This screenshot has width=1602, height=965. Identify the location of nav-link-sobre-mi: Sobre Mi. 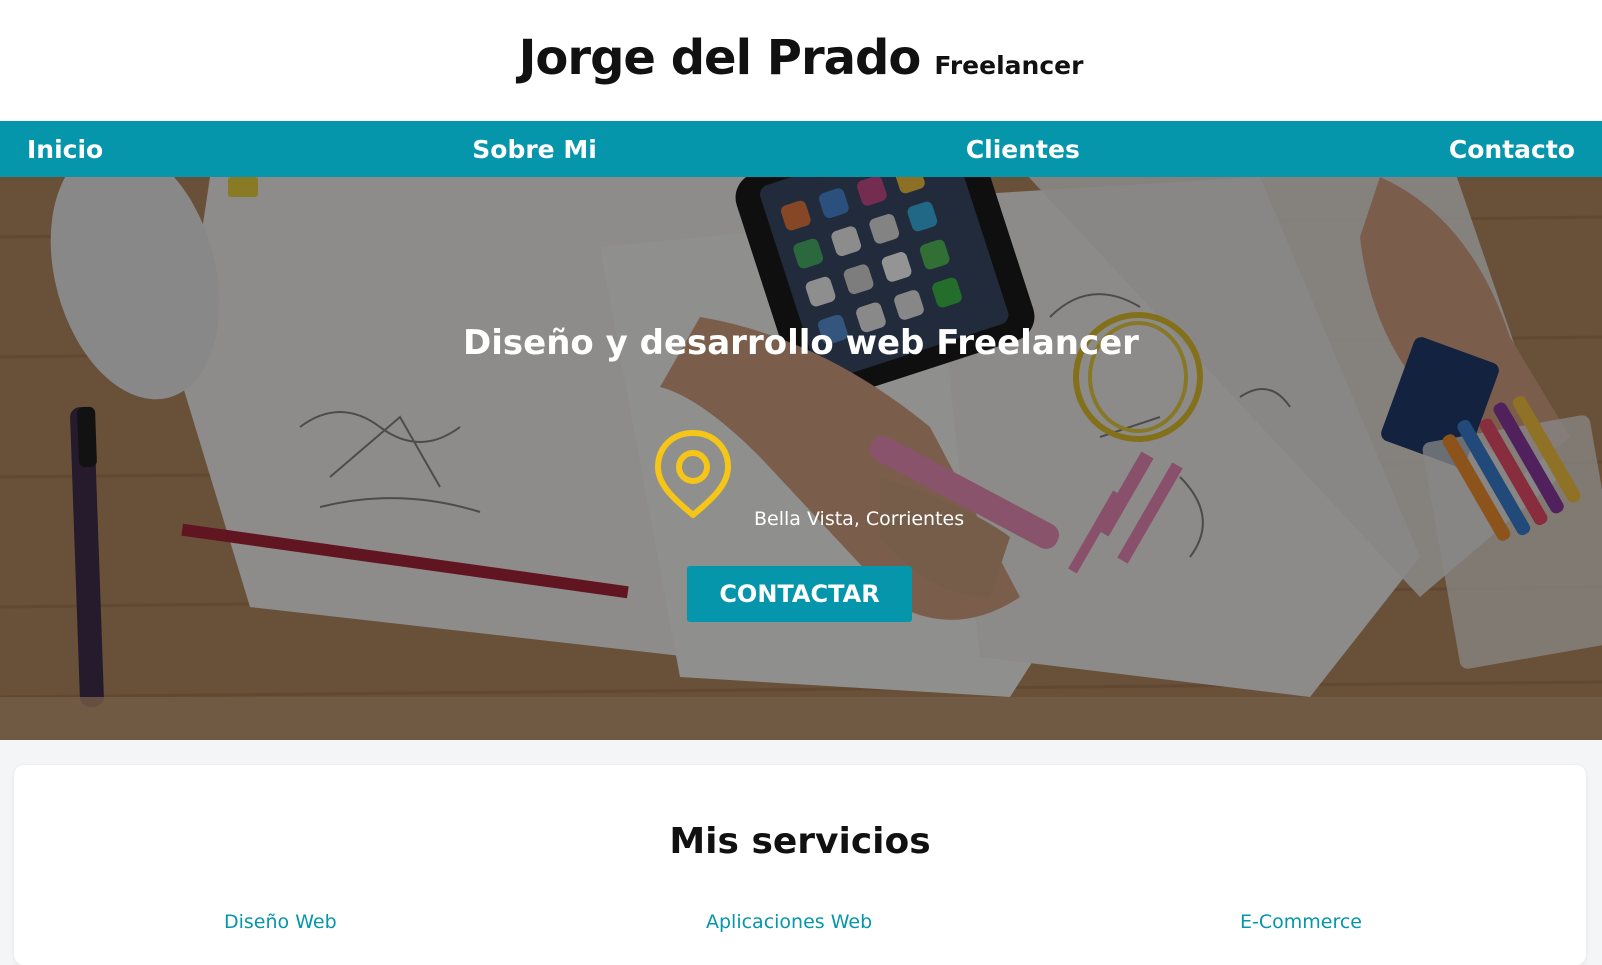
(534, 149).